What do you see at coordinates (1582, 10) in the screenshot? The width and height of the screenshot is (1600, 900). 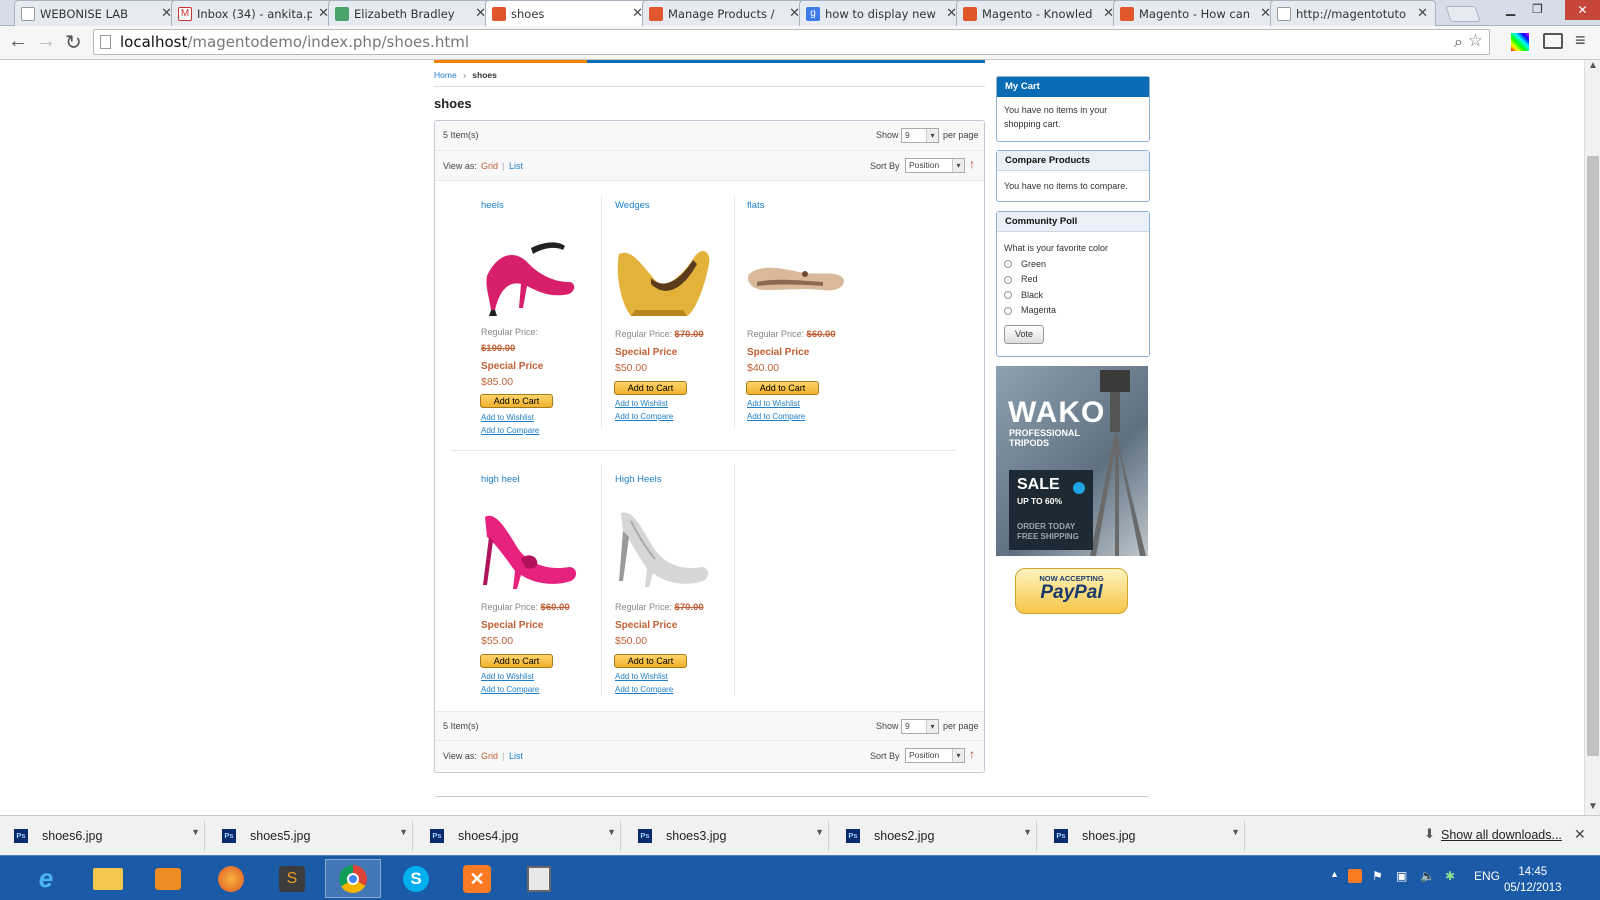 I see `close-window-icon: ✕` at bounding box center [1582, 10].